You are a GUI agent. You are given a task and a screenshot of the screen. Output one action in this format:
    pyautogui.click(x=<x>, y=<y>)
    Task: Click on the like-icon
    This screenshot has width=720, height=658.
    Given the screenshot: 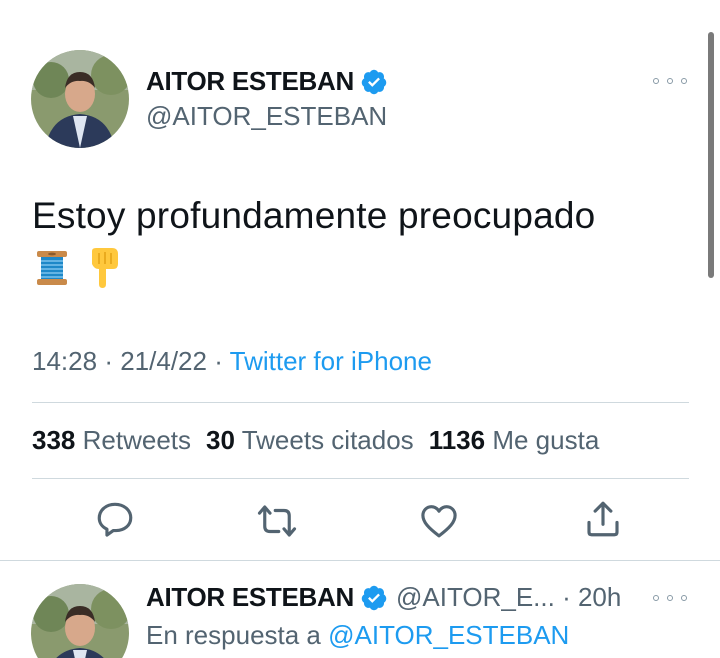 What is the action you would take?
    pyautogui.click(x=439, y=521)
    